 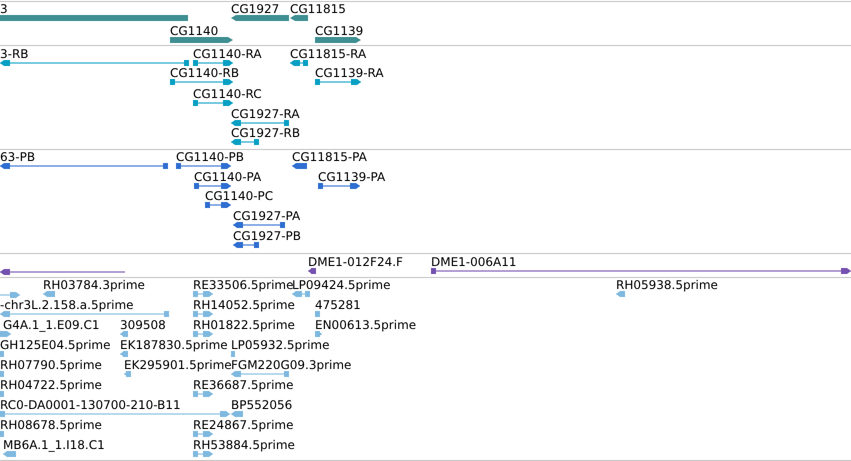 What do you see at coordinates (18, 157) in the screenshot?
I see `feature-label: 63-PB` at bounding box center [18, 157].